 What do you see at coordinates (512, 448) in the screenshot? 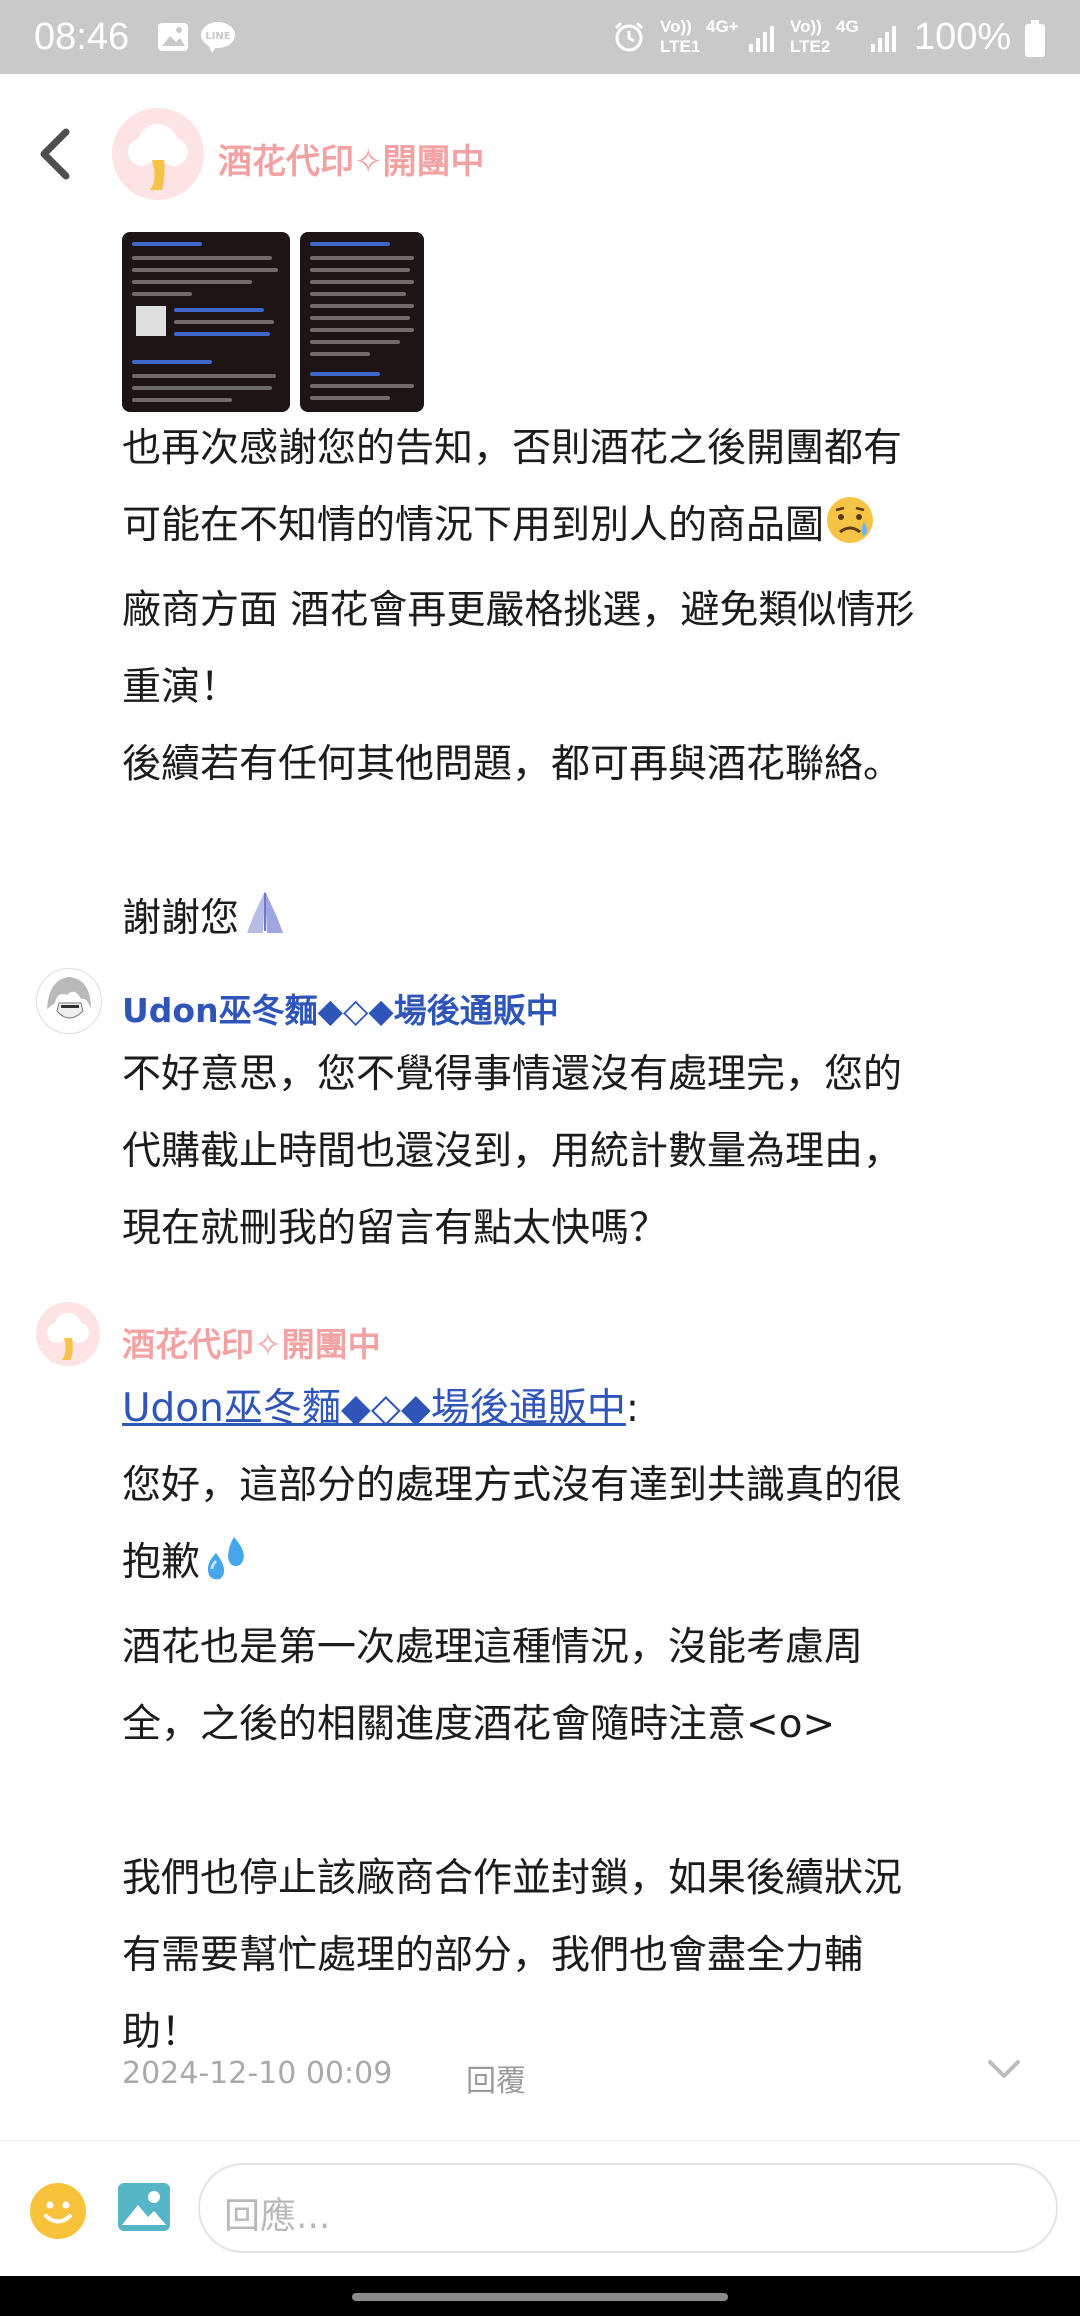
I see `message-line: 也再次感謝您的告知，否則酒花之後開團都有` at bounding box center [512, 448].